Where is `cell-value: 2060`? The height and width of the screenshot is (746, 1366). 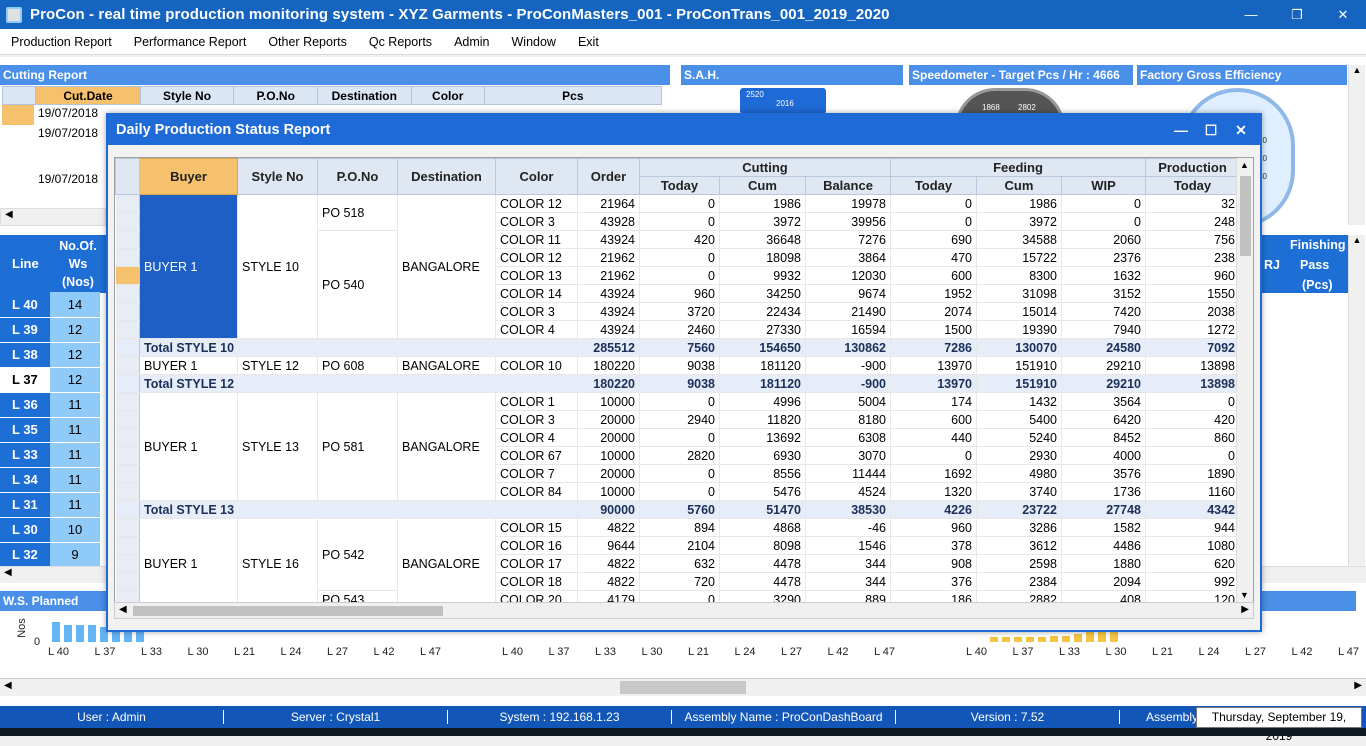
cell-value: 2060 is located at coordinates (1103, 239).